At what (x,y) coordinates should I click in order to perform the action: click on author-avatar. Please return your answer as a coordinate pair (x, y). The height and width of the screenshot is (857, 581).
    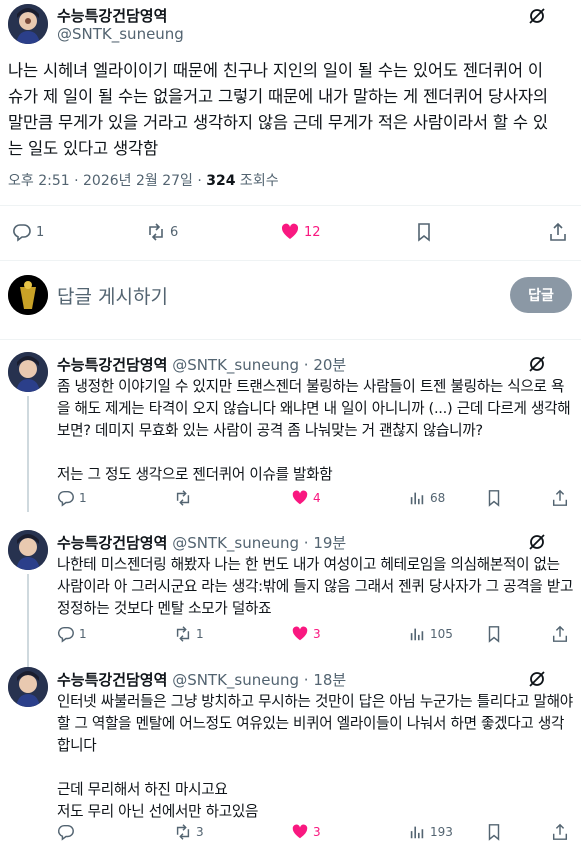
    Looking at the image, I should click on (28, 24).